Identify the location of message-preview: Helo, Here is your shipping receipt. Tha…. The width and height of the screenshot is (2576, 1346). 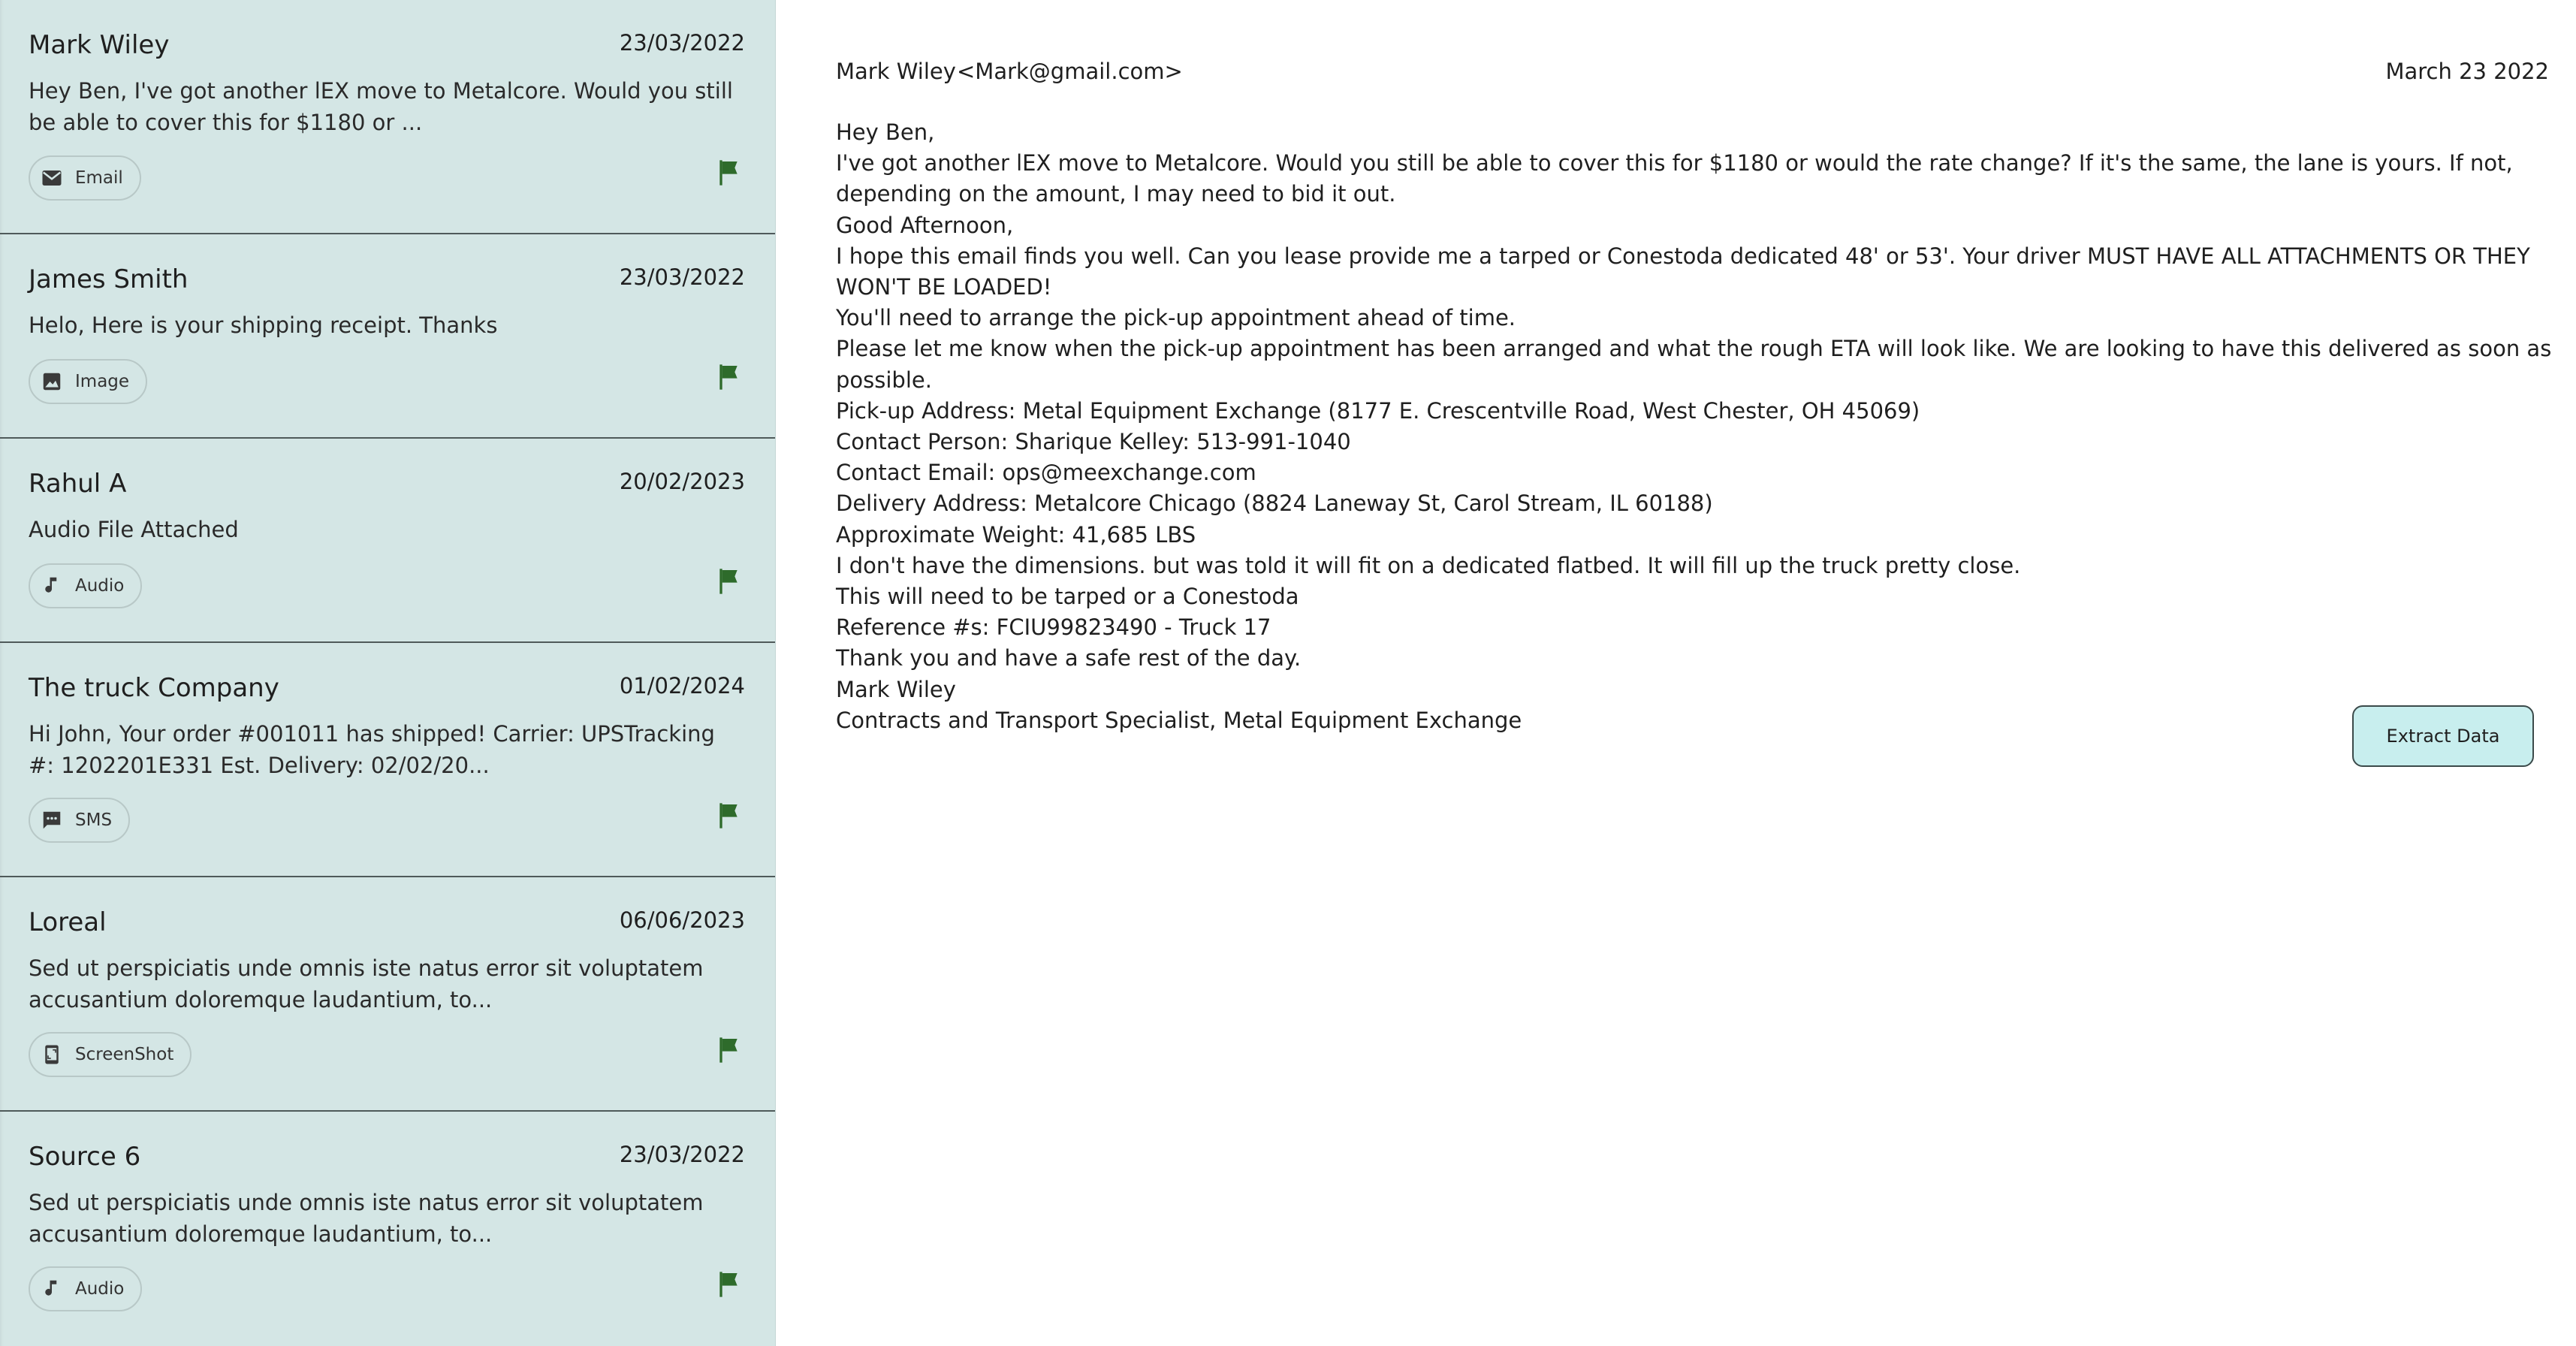
(263, 325).